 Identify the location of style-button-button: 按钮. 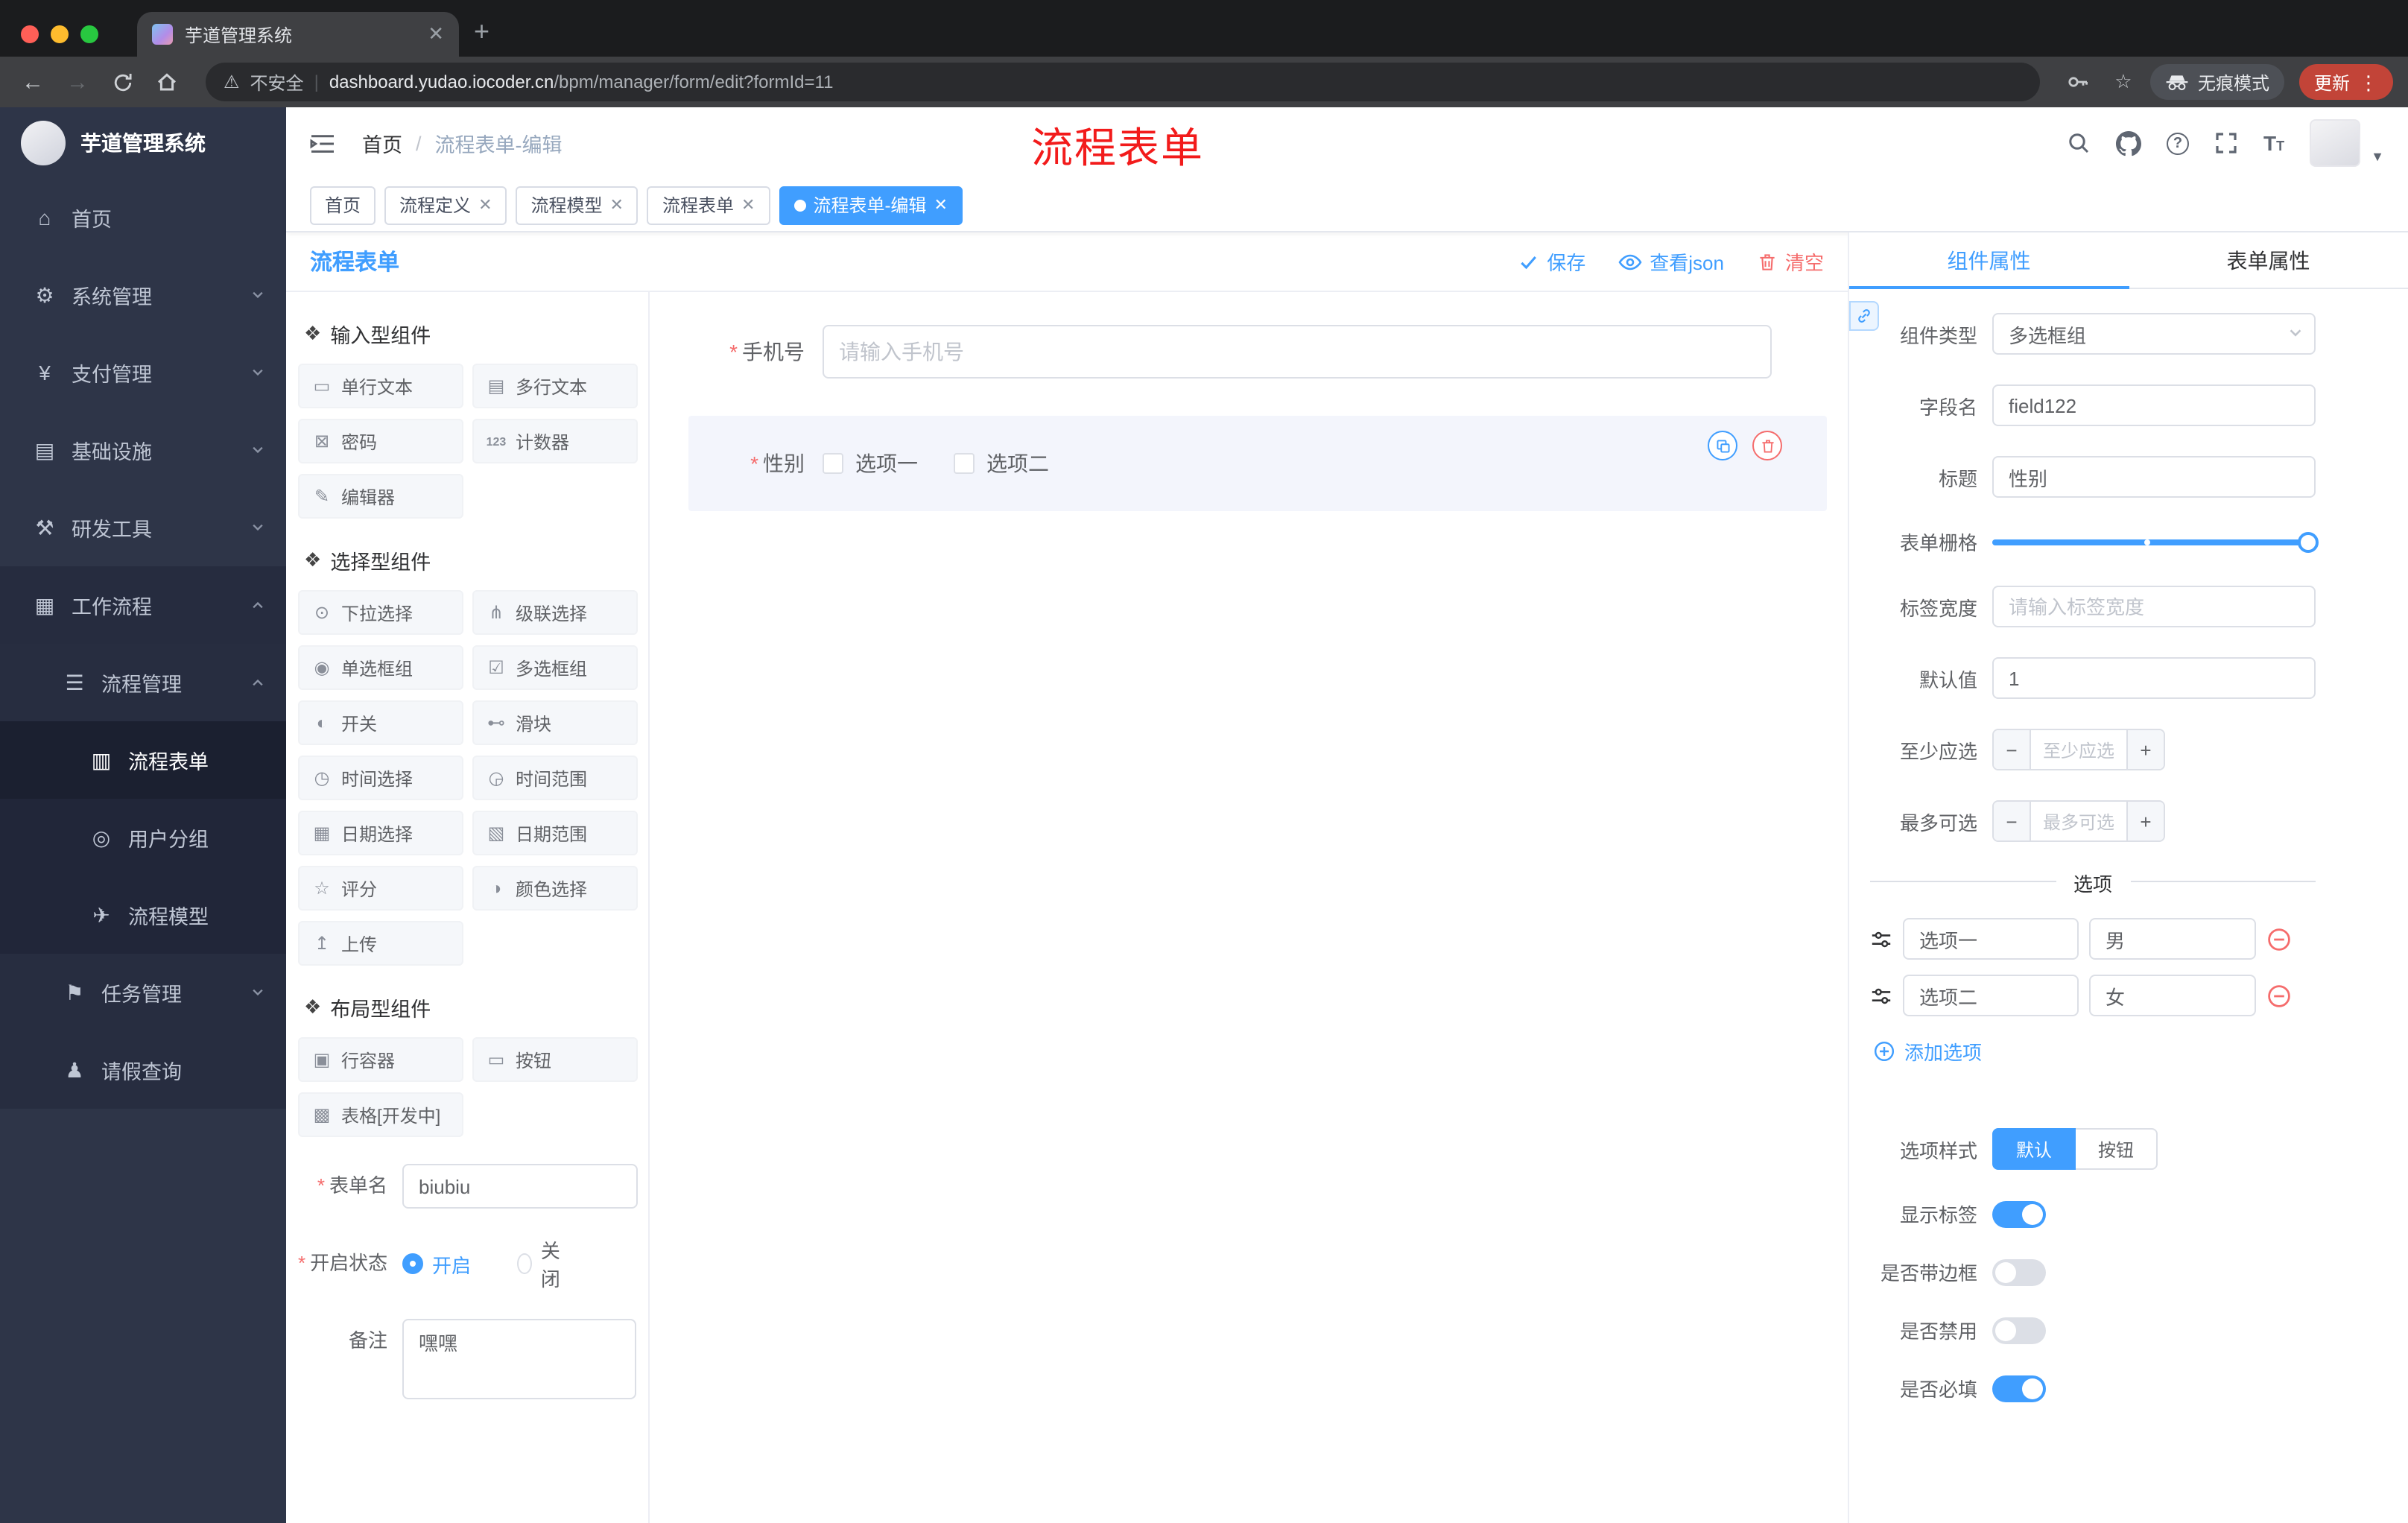
(2117, 1149).